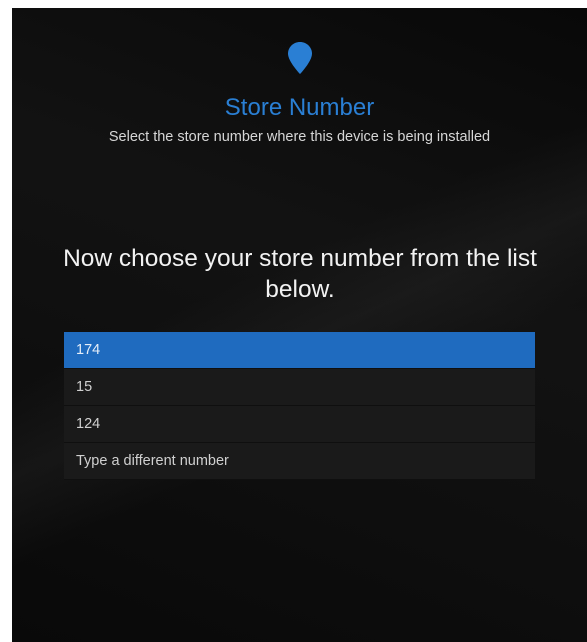  I want to click on location-pin-icon, so click(300, 58).